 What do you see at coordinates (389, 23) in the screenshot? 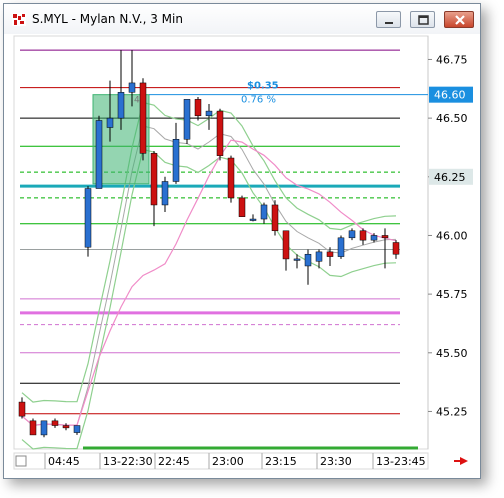
I see `minimize-icon` at bounding box center [389, 23].